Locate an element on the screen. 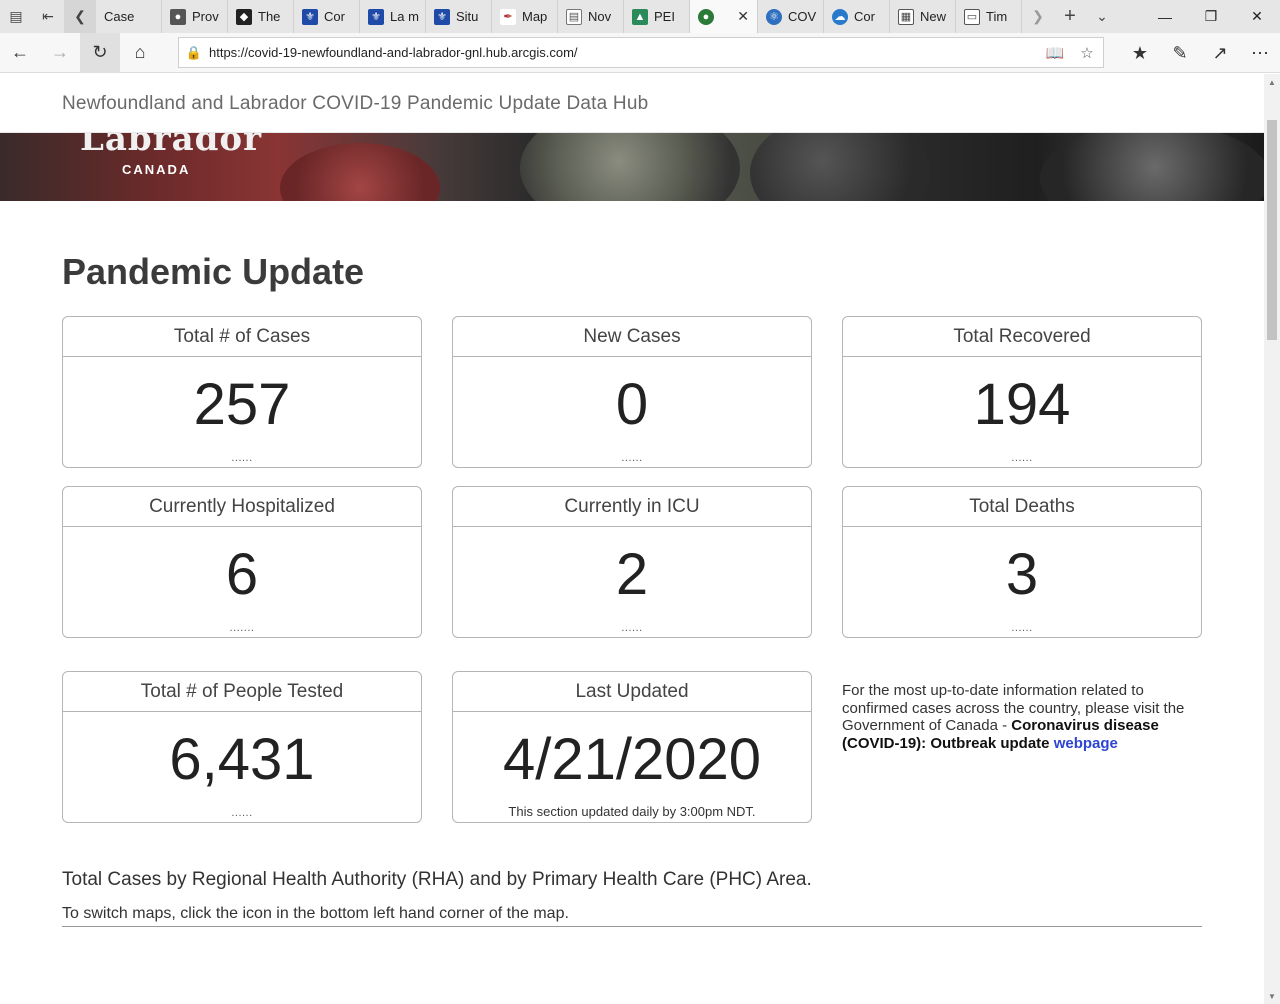 The image size is (1280, 1004). tab-situ: ⚜ Situ is located at coordinates (459, 16).